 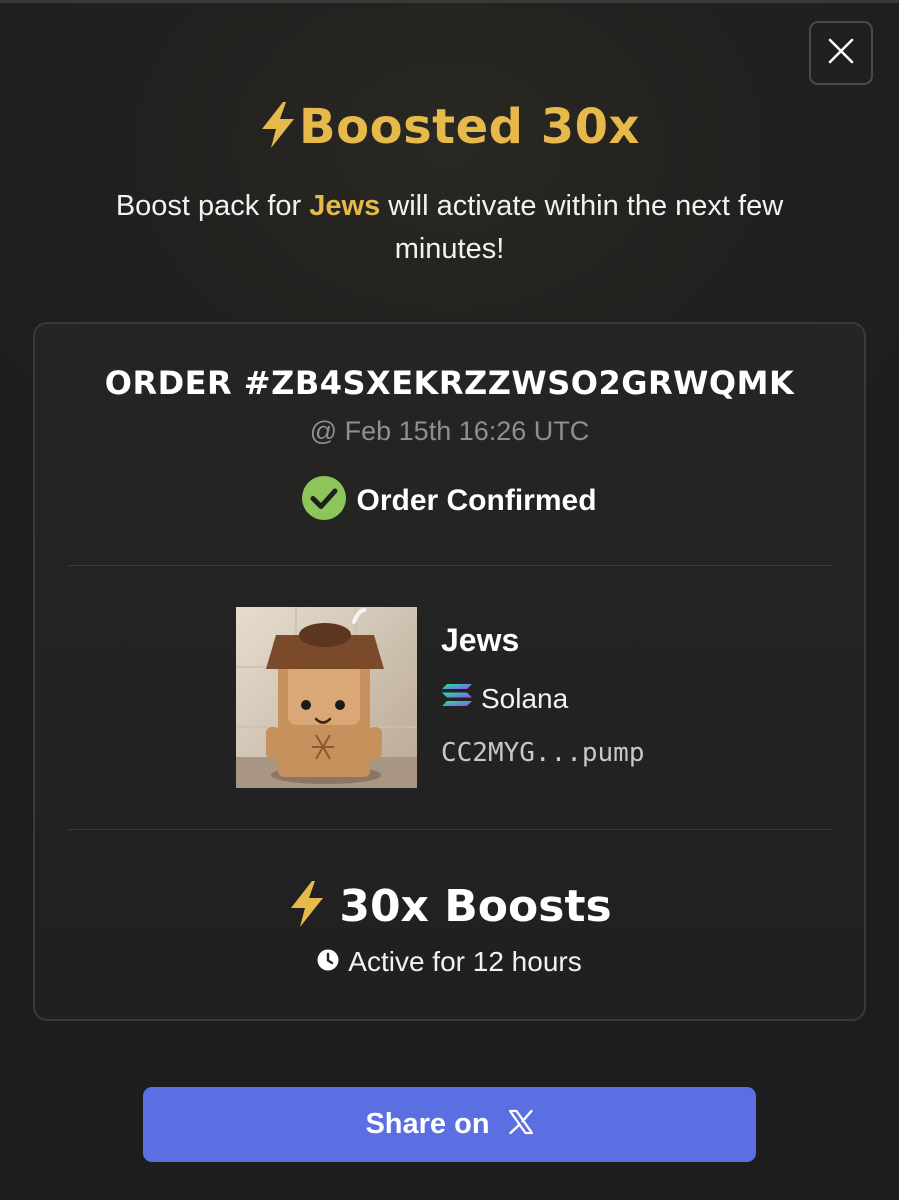 What do you see at coordinates (427, 1124) in the screenshot?
I see `share-button-label: Share on` at bounding box center [427, 1124].